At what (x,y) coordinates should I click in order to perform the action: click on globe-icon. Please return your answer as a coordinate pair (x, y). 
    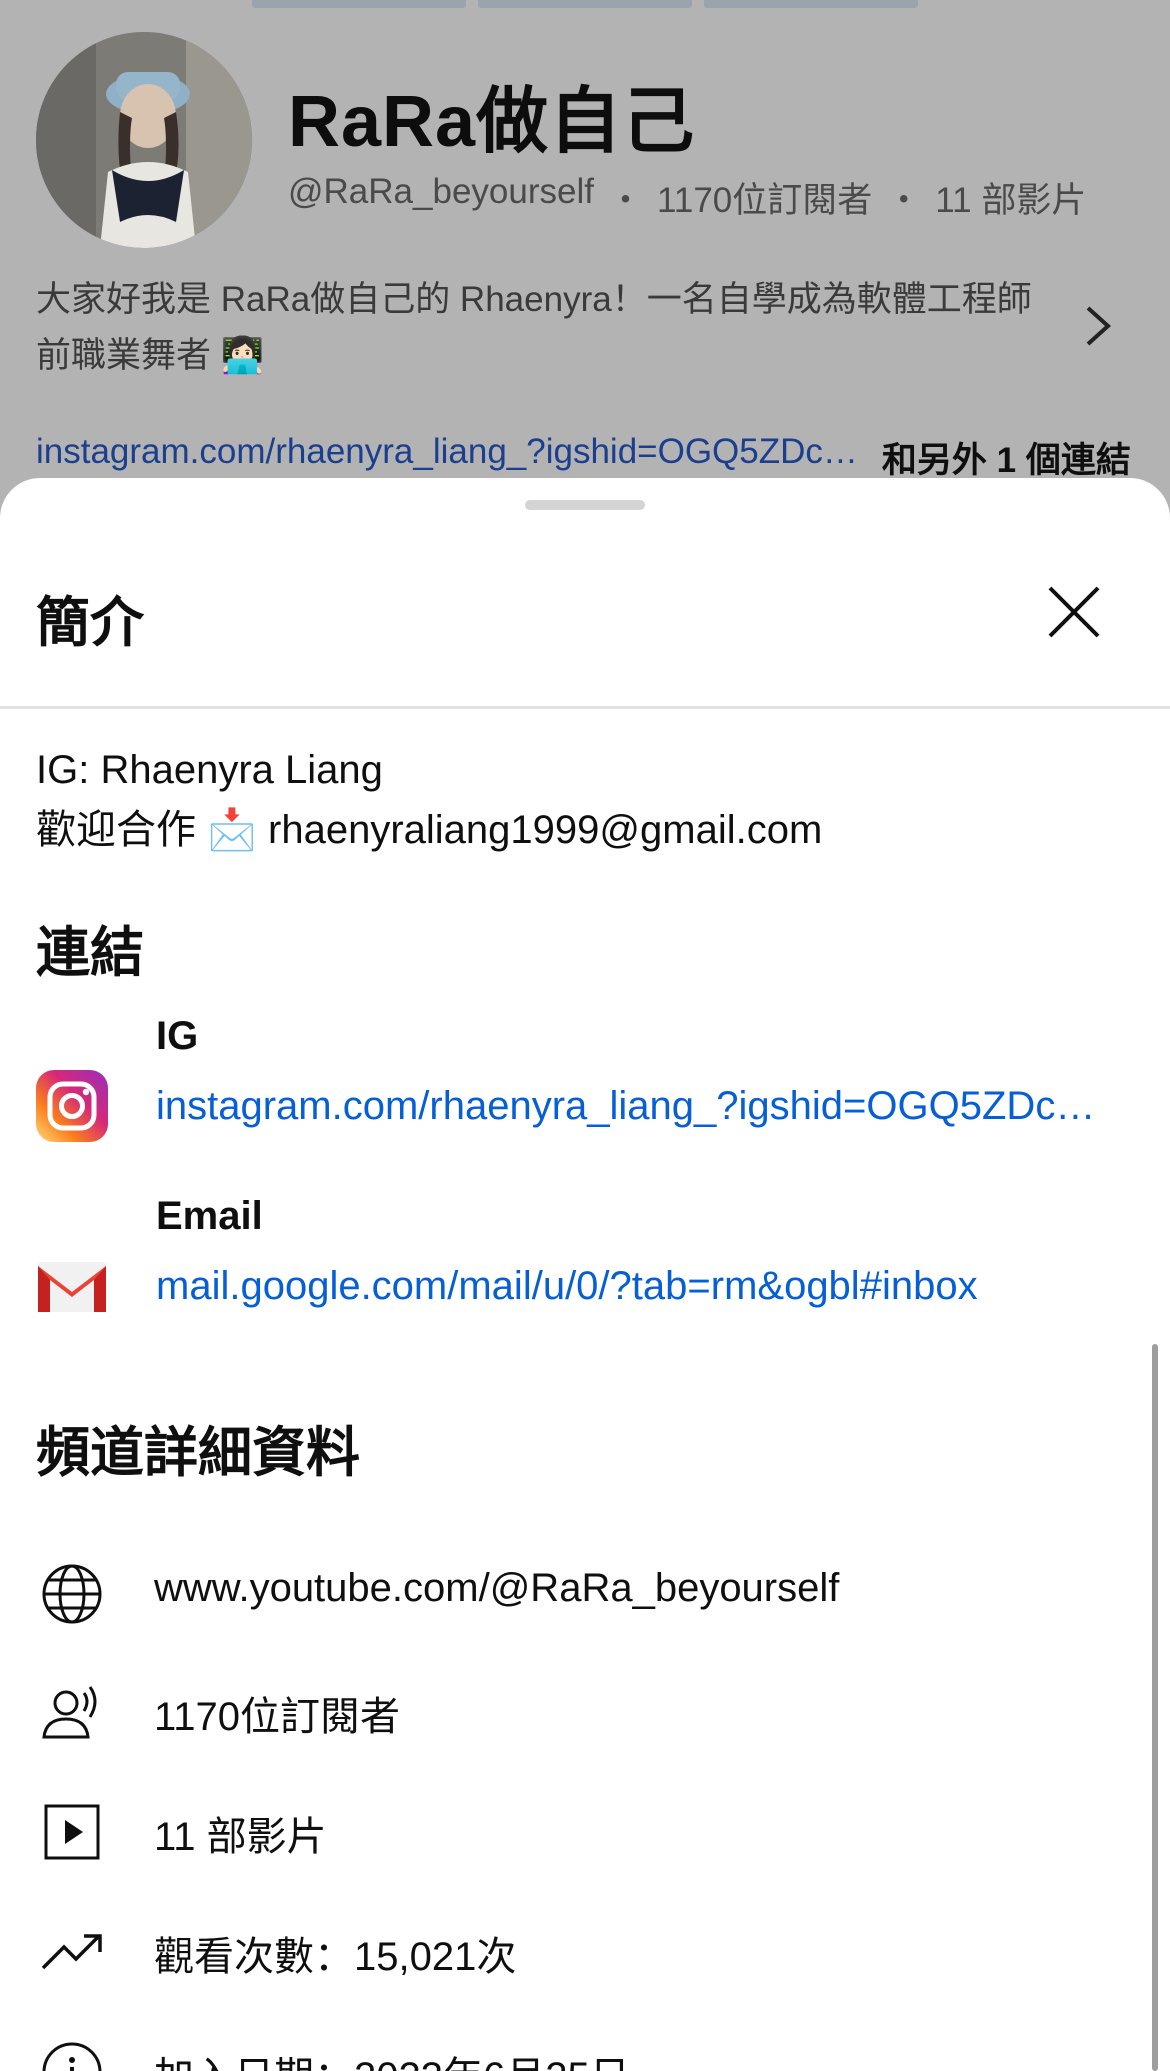
    Looking at the image, I should click on (72, 1594).